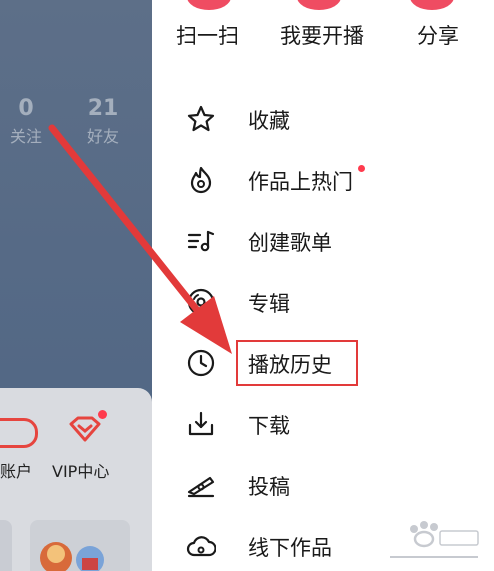 This screenshot has width=494, height=571. I want to click on playlist-icon, so click(201, 241).